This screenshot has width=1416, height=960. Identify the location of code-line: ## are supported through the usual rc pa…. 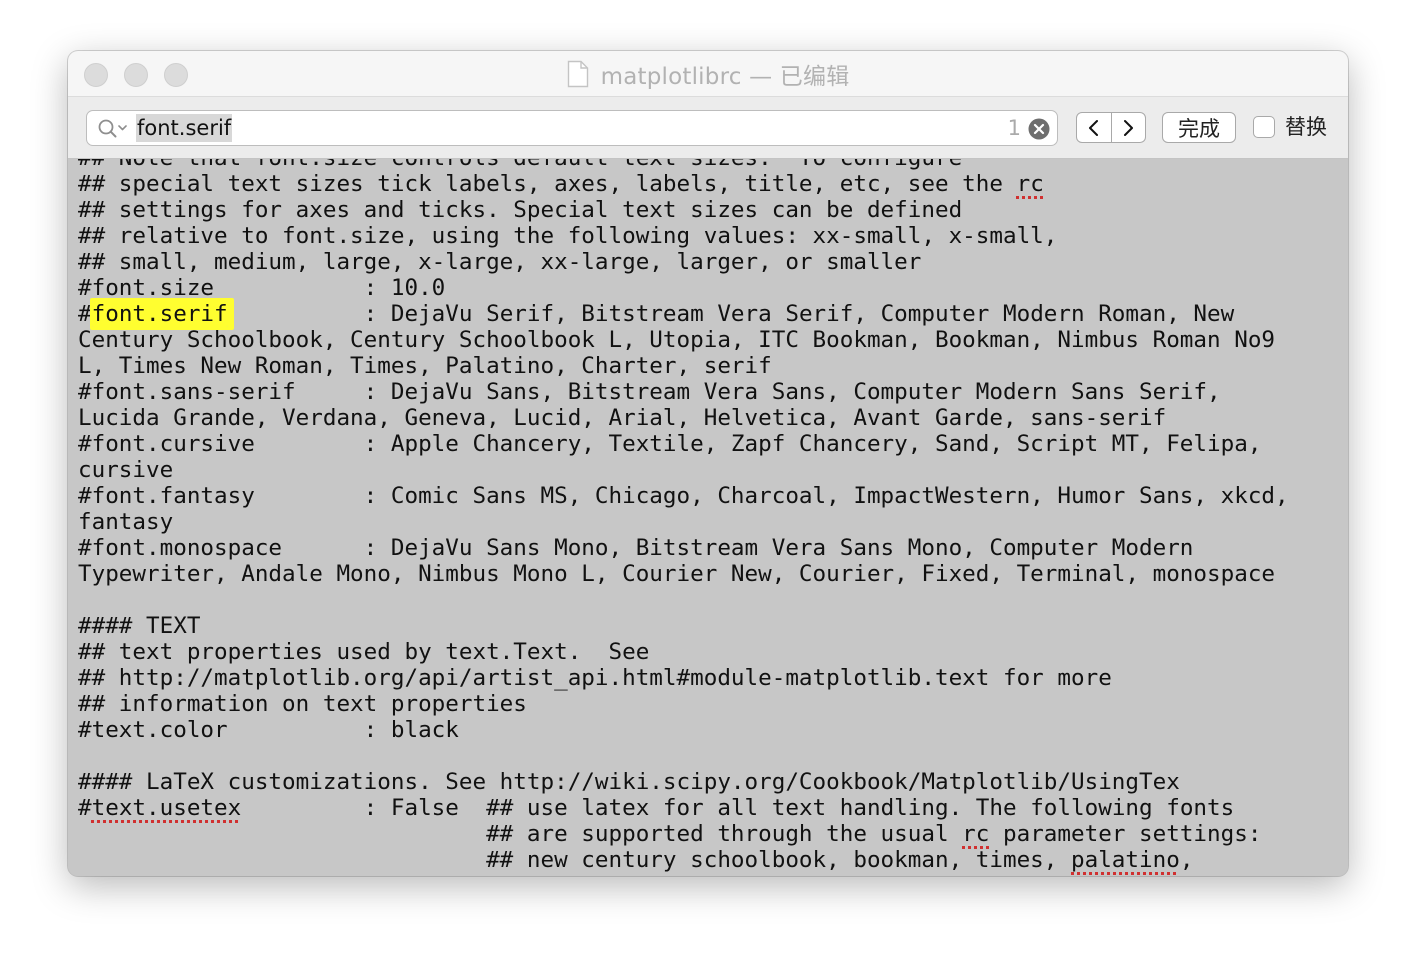
(683, 834).